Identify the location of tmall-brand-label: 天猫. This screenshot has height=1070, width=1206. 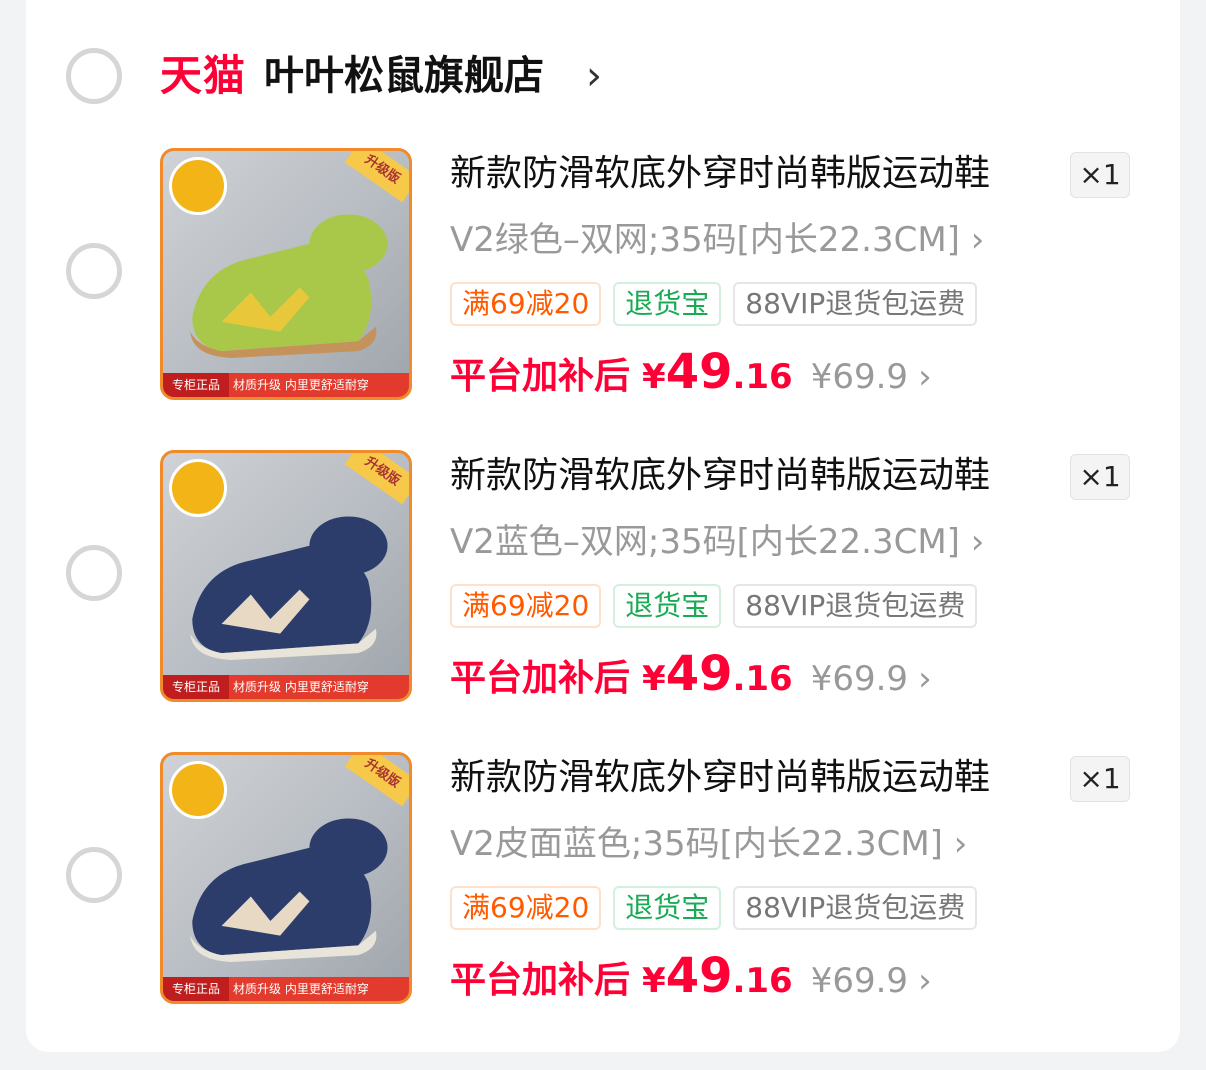
(203, 75).